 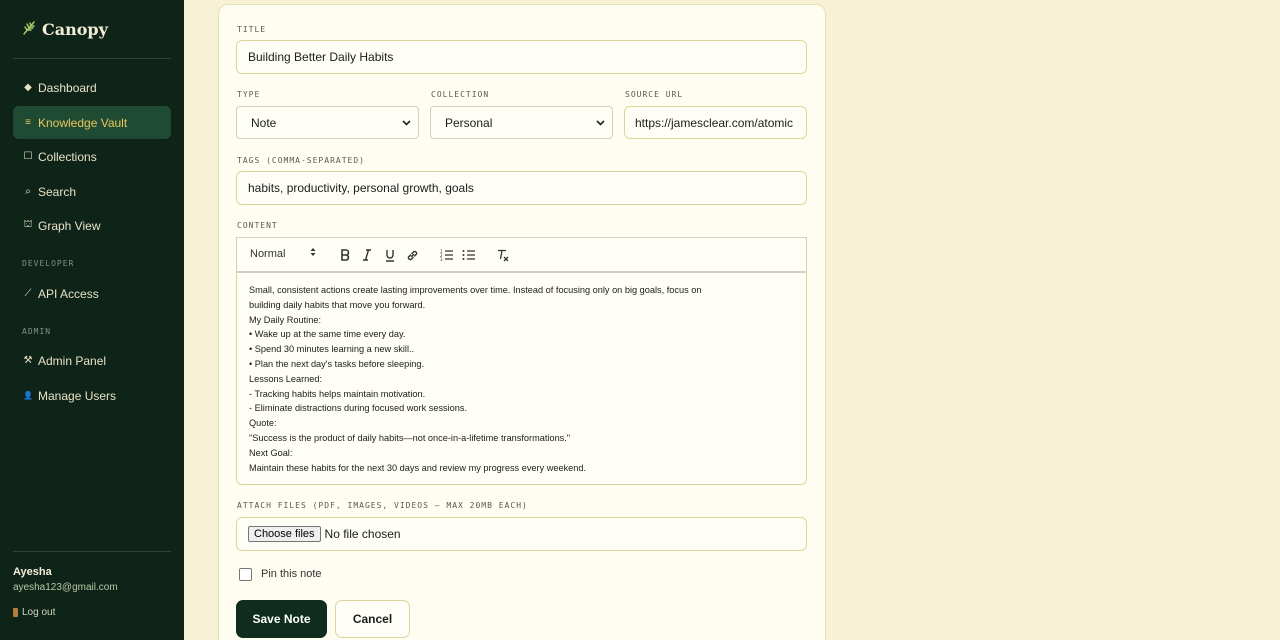 I want to click on content-line: • Wake up at the same time every day., so click(x=327, y=334).